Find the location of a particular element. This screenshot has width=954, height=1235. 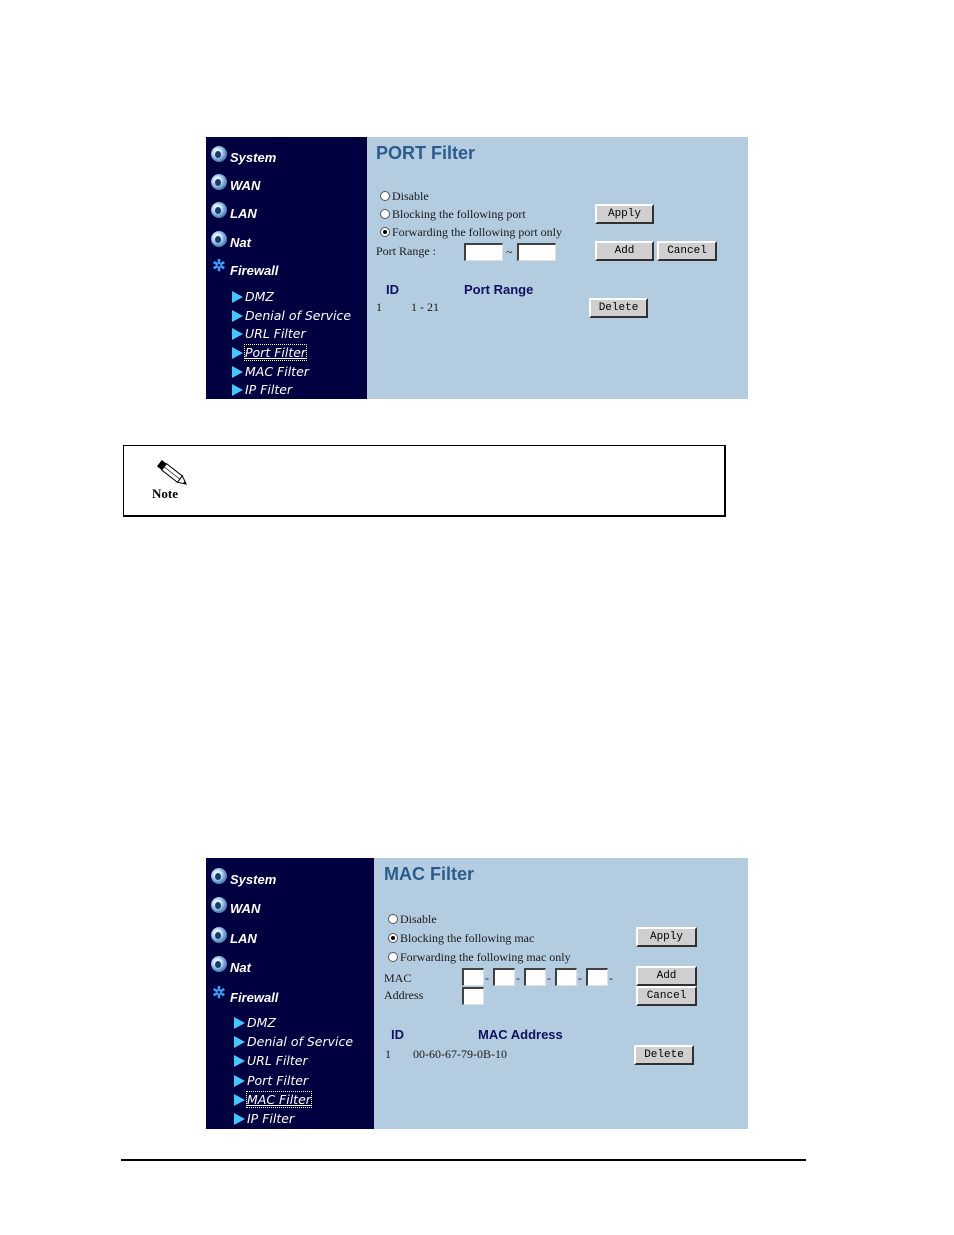

table-header-port-range: Port Range is located at coordinates (499, 289).